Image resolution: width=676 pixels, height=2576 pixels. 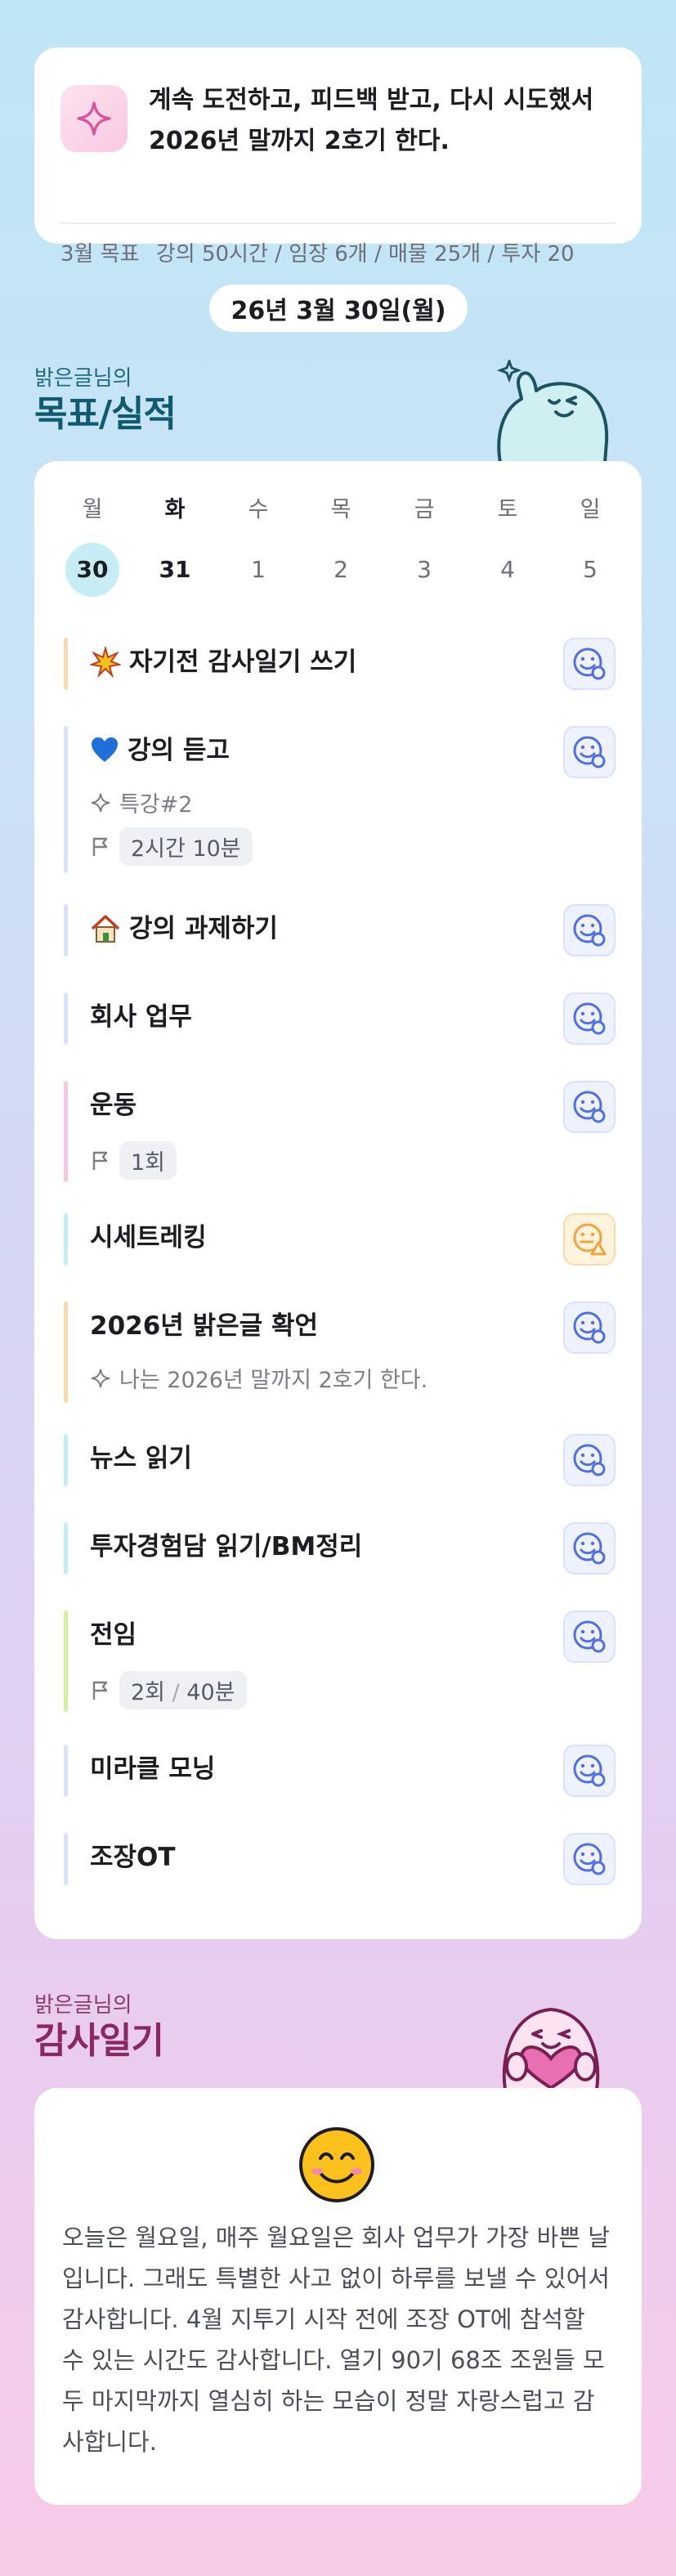 I want to click on task-record: 1회, so click(x=133, y=1160).